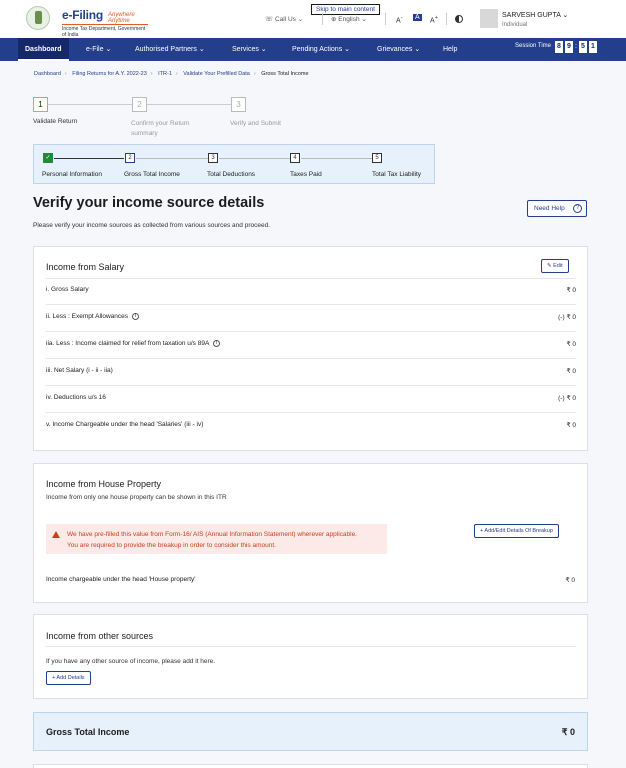 This screenshot has width=626, height=768. I want to click on sub-step-5-indicator: 5, so click(377, 158).